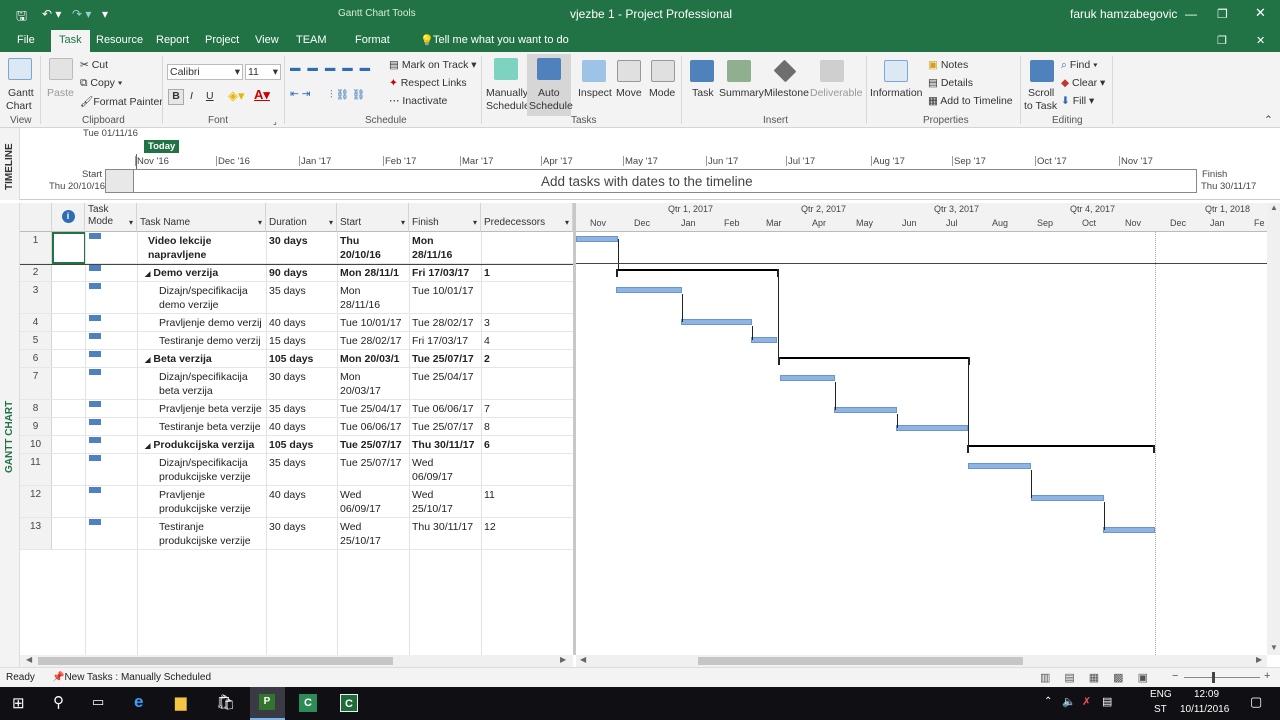 The height and width of the screenshot is (720, 1280). What do you see at coordinates (1123, 14) in the screenshot?
I see `user-name: faruk hamzabegovic` at bounding box center [1123, 14].